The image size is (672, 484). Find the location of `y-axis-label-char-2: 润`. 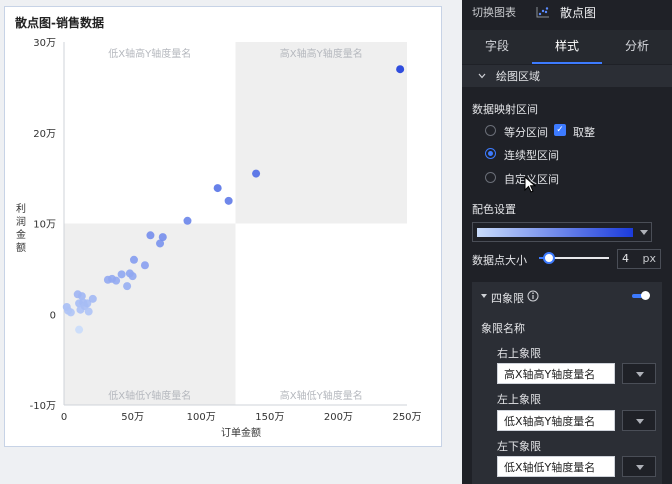

y-axis-label-char-2: 润 is located at coordinates (21, 221).